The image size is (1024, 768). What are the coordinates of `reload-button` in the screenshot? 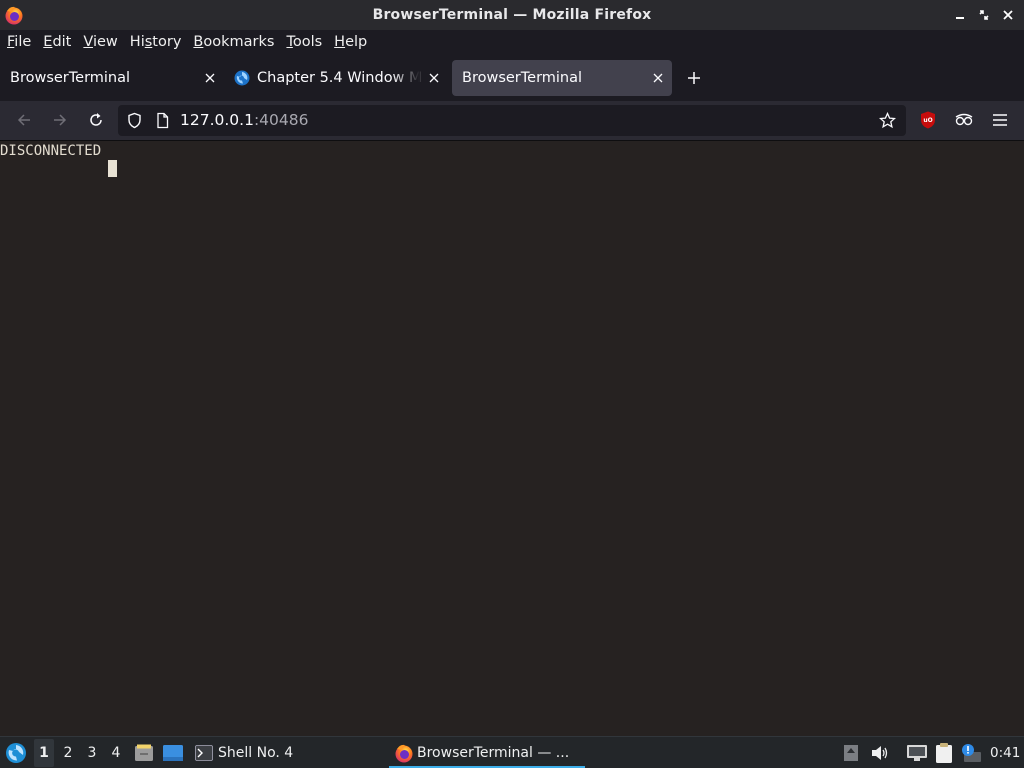 It's located at (96, 120).